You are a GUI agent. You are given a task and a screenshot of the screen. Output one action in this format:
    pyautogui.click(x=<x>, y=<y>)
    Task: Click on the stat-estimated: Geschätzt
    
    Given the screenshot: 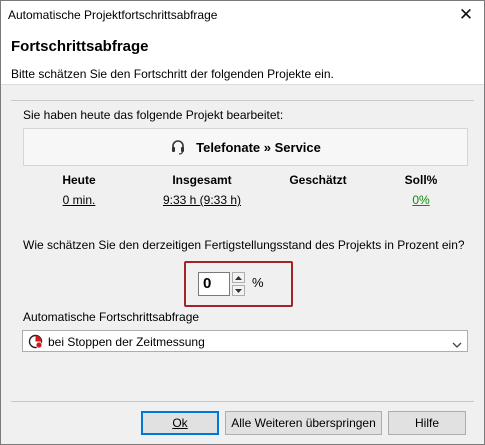 What is the action you would take?
    pyautogui.click(x=318, y=183)
    